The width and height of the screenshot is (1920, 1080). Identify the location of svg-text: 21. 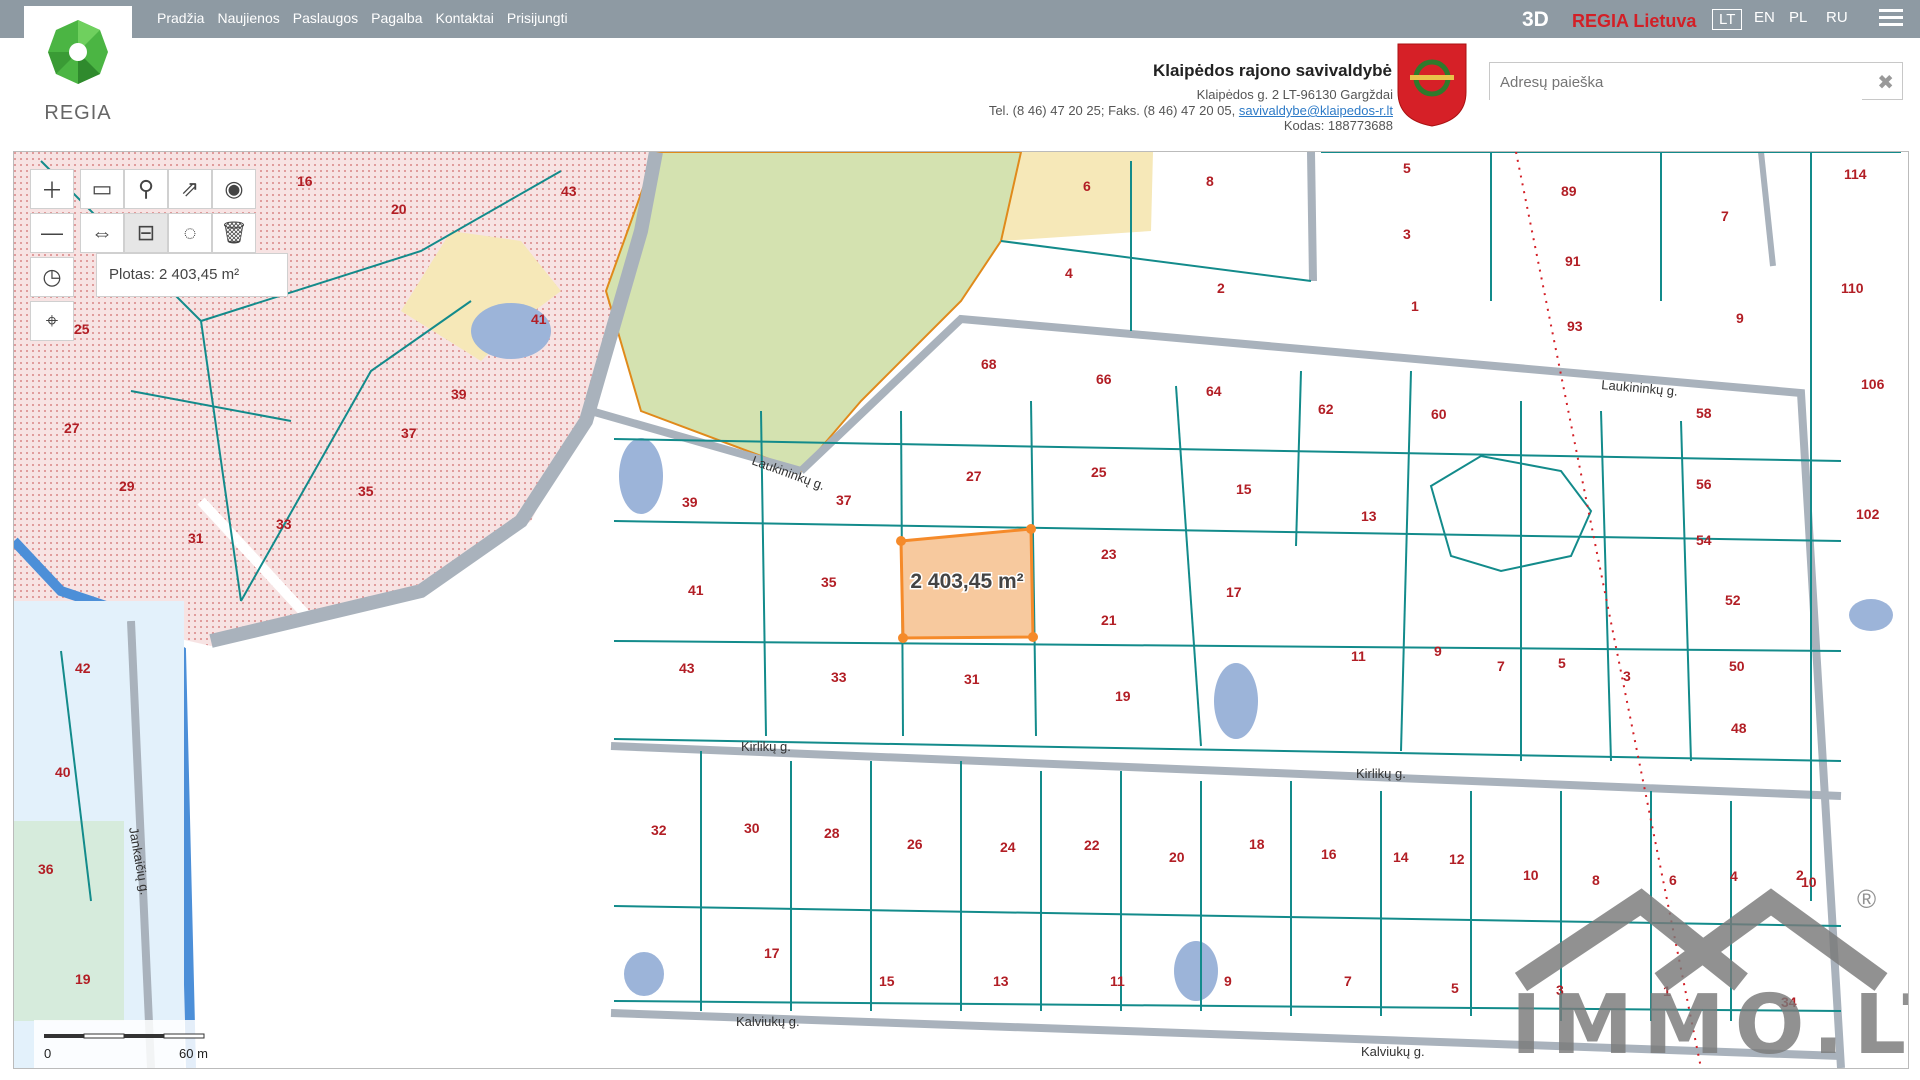
(1109, 620).